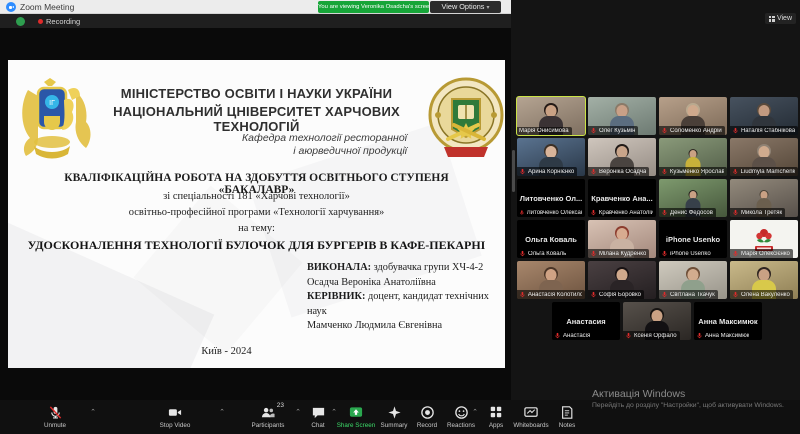 This screenshot has width=800, height=434. I want to click on notes-icon, so click(567, 412).